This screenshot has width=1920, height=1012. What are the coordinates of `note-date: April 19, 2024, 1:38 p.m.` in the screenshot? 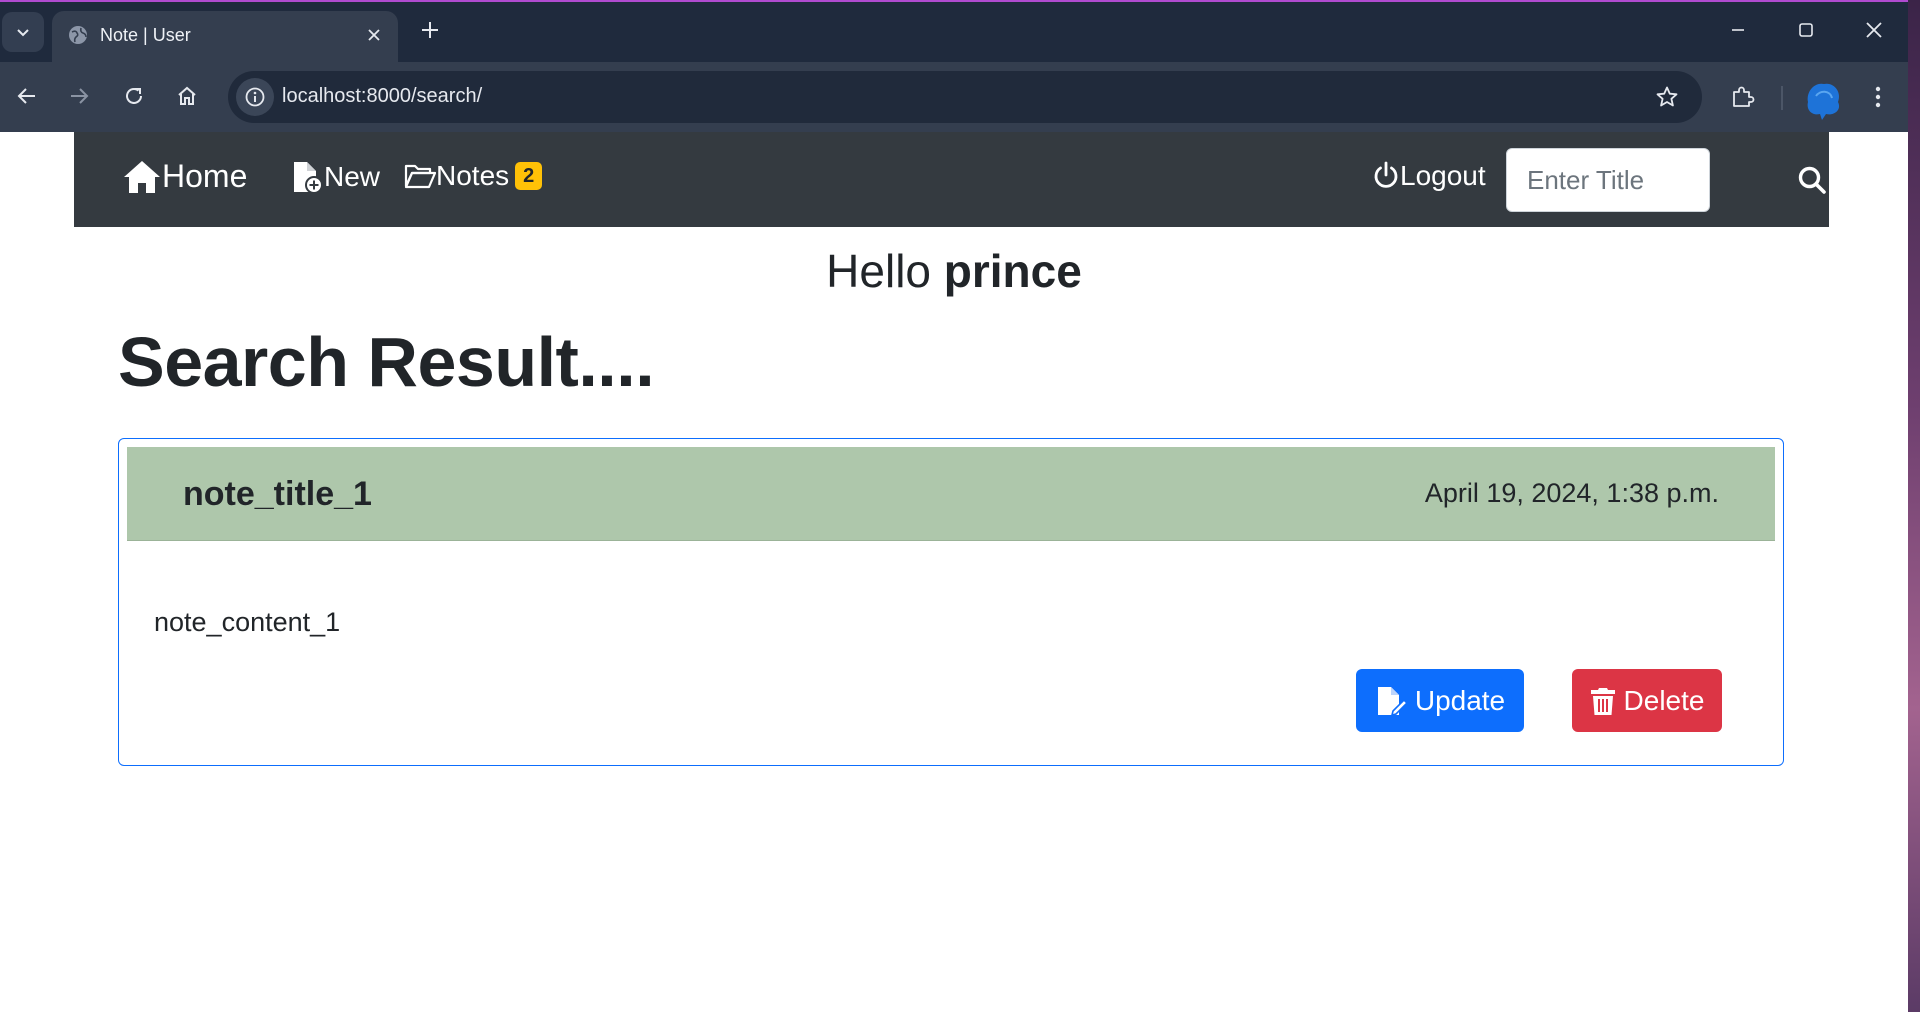 It's located at (1571, 493).